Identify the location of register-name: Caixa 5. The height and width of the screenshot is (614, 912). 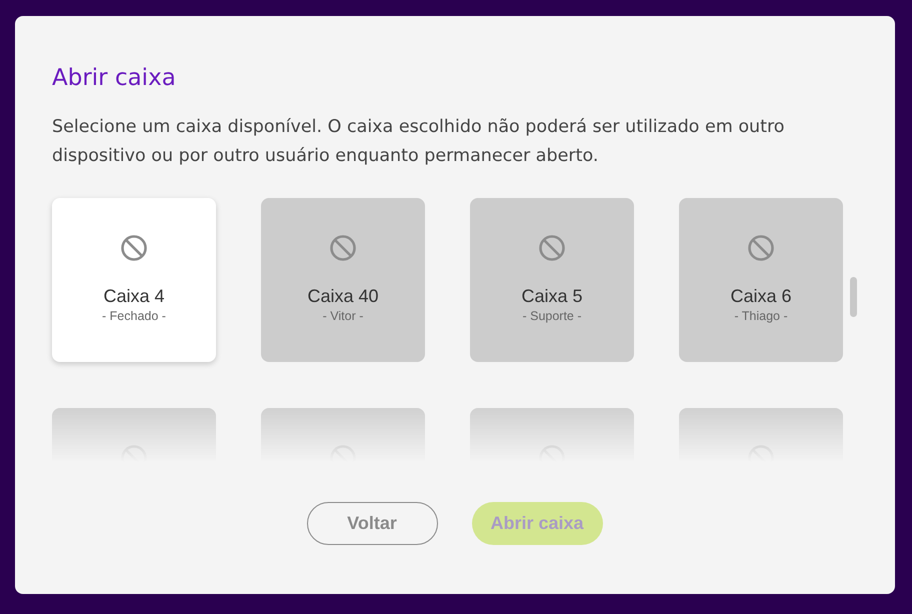
(552, 296).